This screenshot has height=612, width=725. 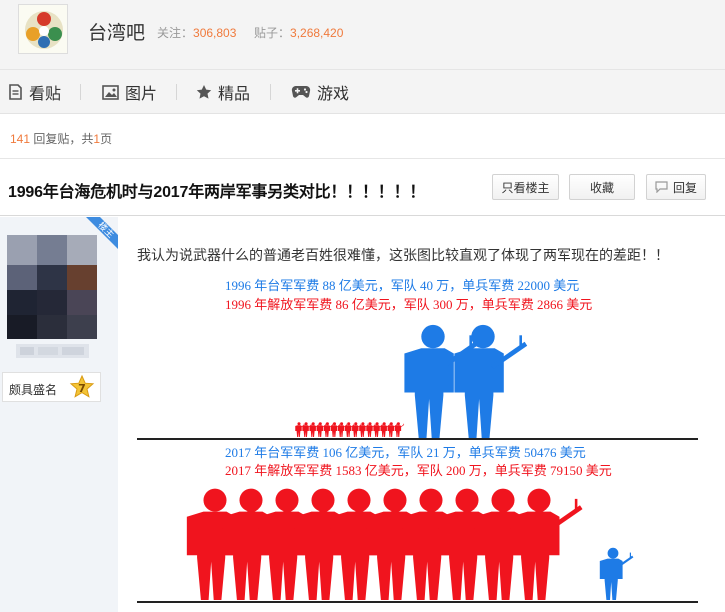 I want to click on reply-label: 回复, so click(x=684, y=187).